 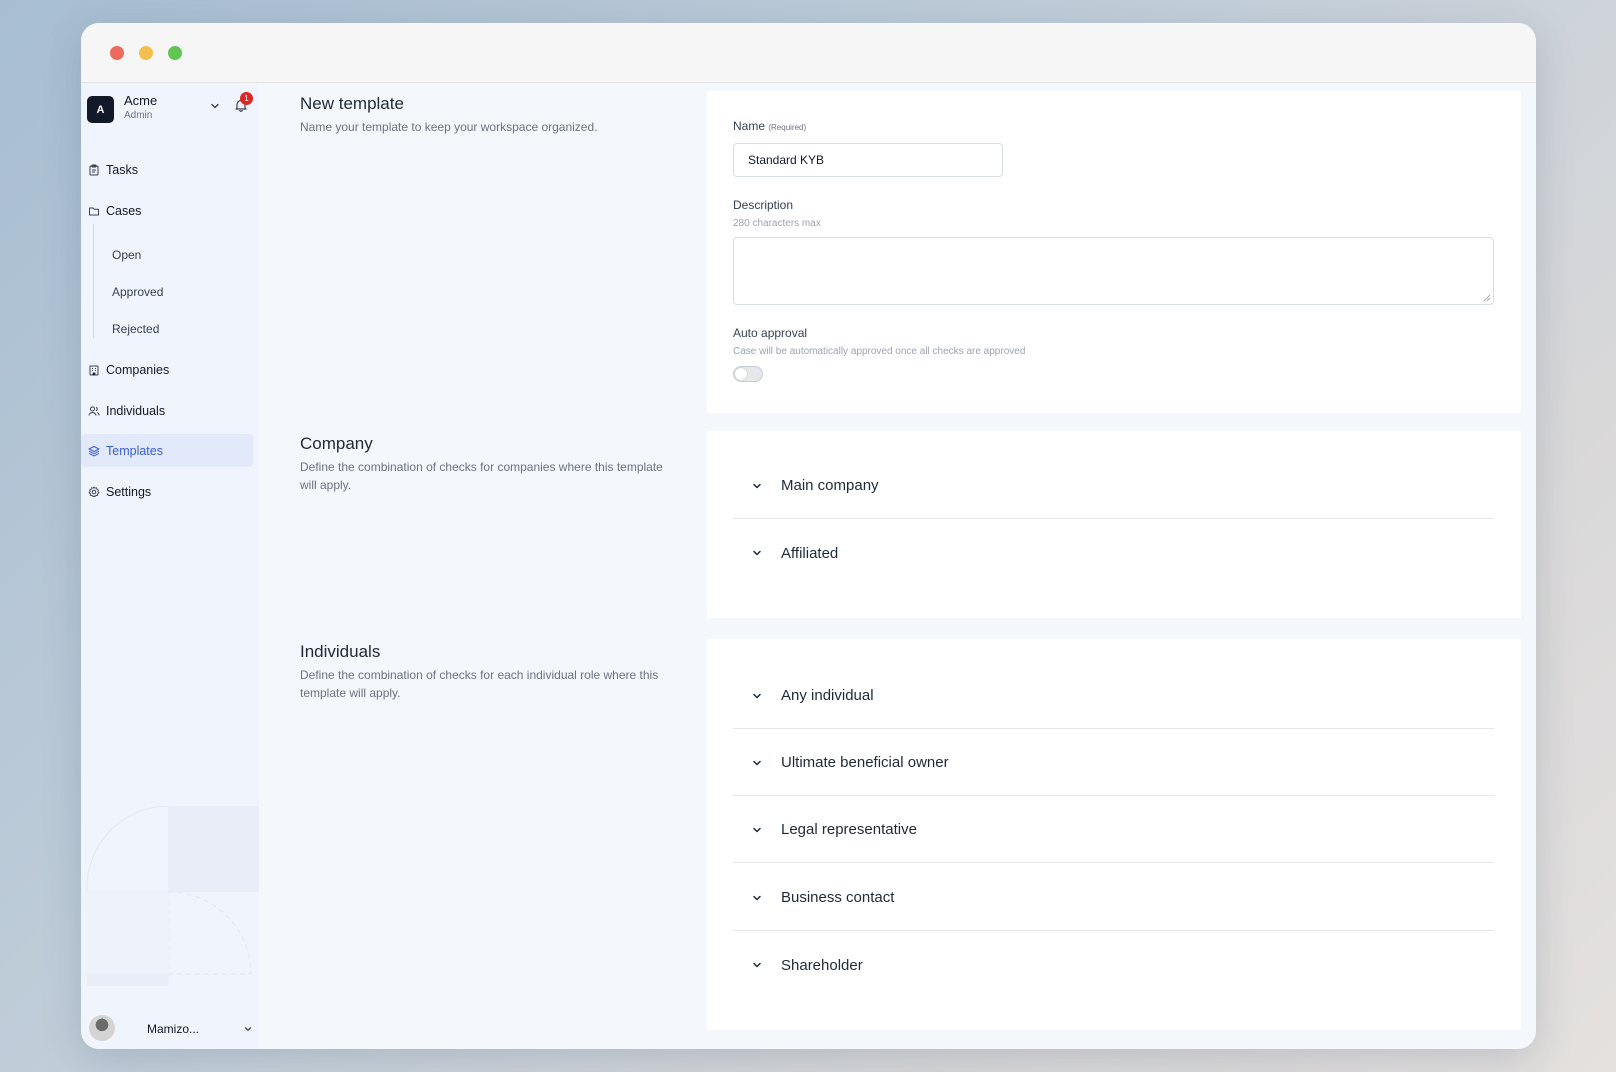 I want to click on description-hint: 280 characters max, so click(x=777, y=223).